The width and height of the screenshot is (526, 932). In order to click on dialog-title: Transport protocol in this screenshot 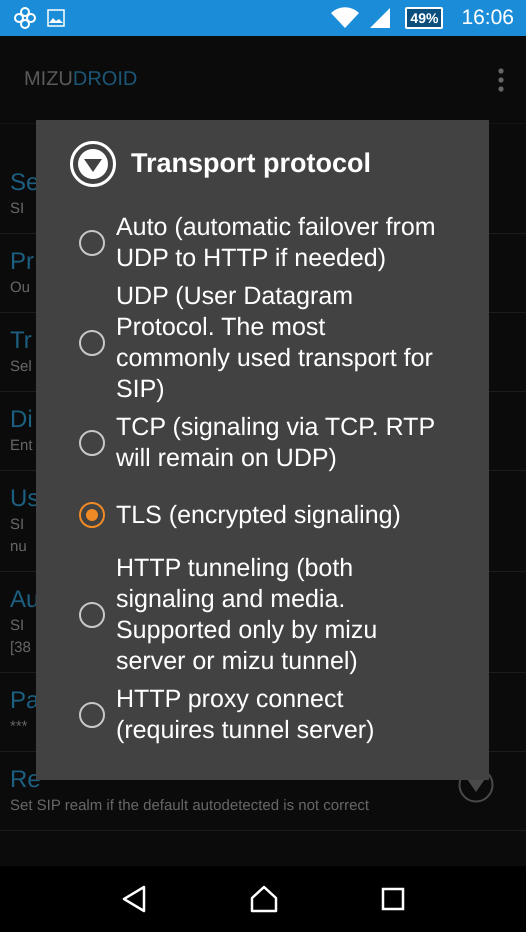, I will do `click(251, 163)`.